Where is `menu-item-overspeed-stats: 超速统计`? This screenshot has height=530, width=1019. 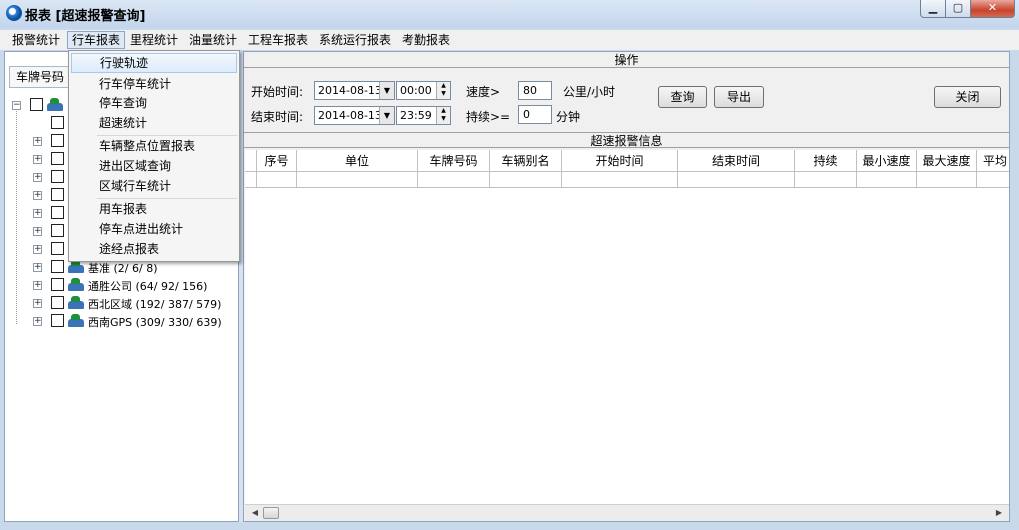 menu-item-overspeed-stats: 超速统计 is located at coordinates (154, 123).